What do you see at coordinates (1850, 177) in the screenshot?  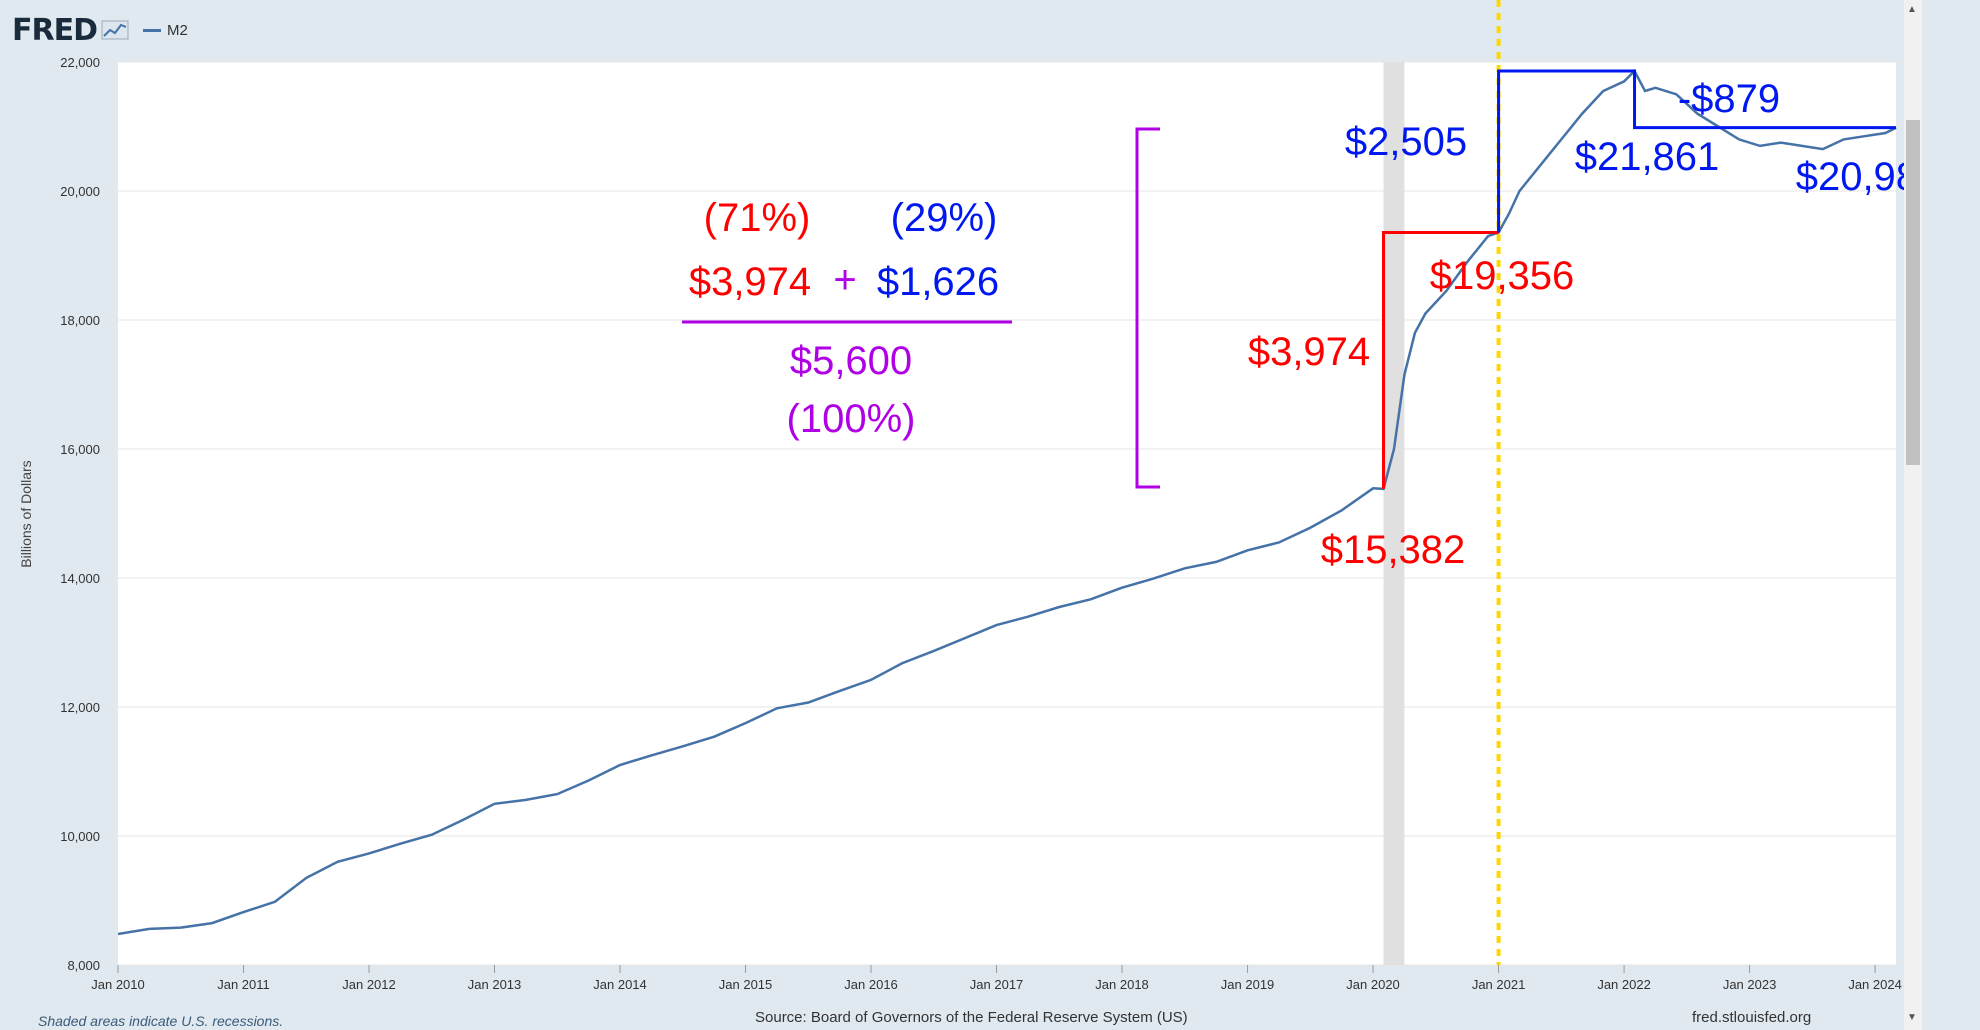 I see `end-blue-label: $20,982` at bounding box center [1850, 177].